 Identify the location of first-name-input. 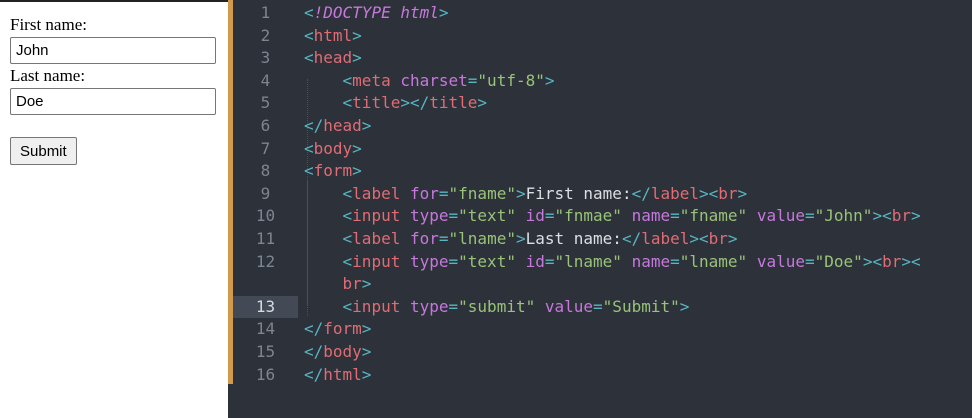
(113, 50).